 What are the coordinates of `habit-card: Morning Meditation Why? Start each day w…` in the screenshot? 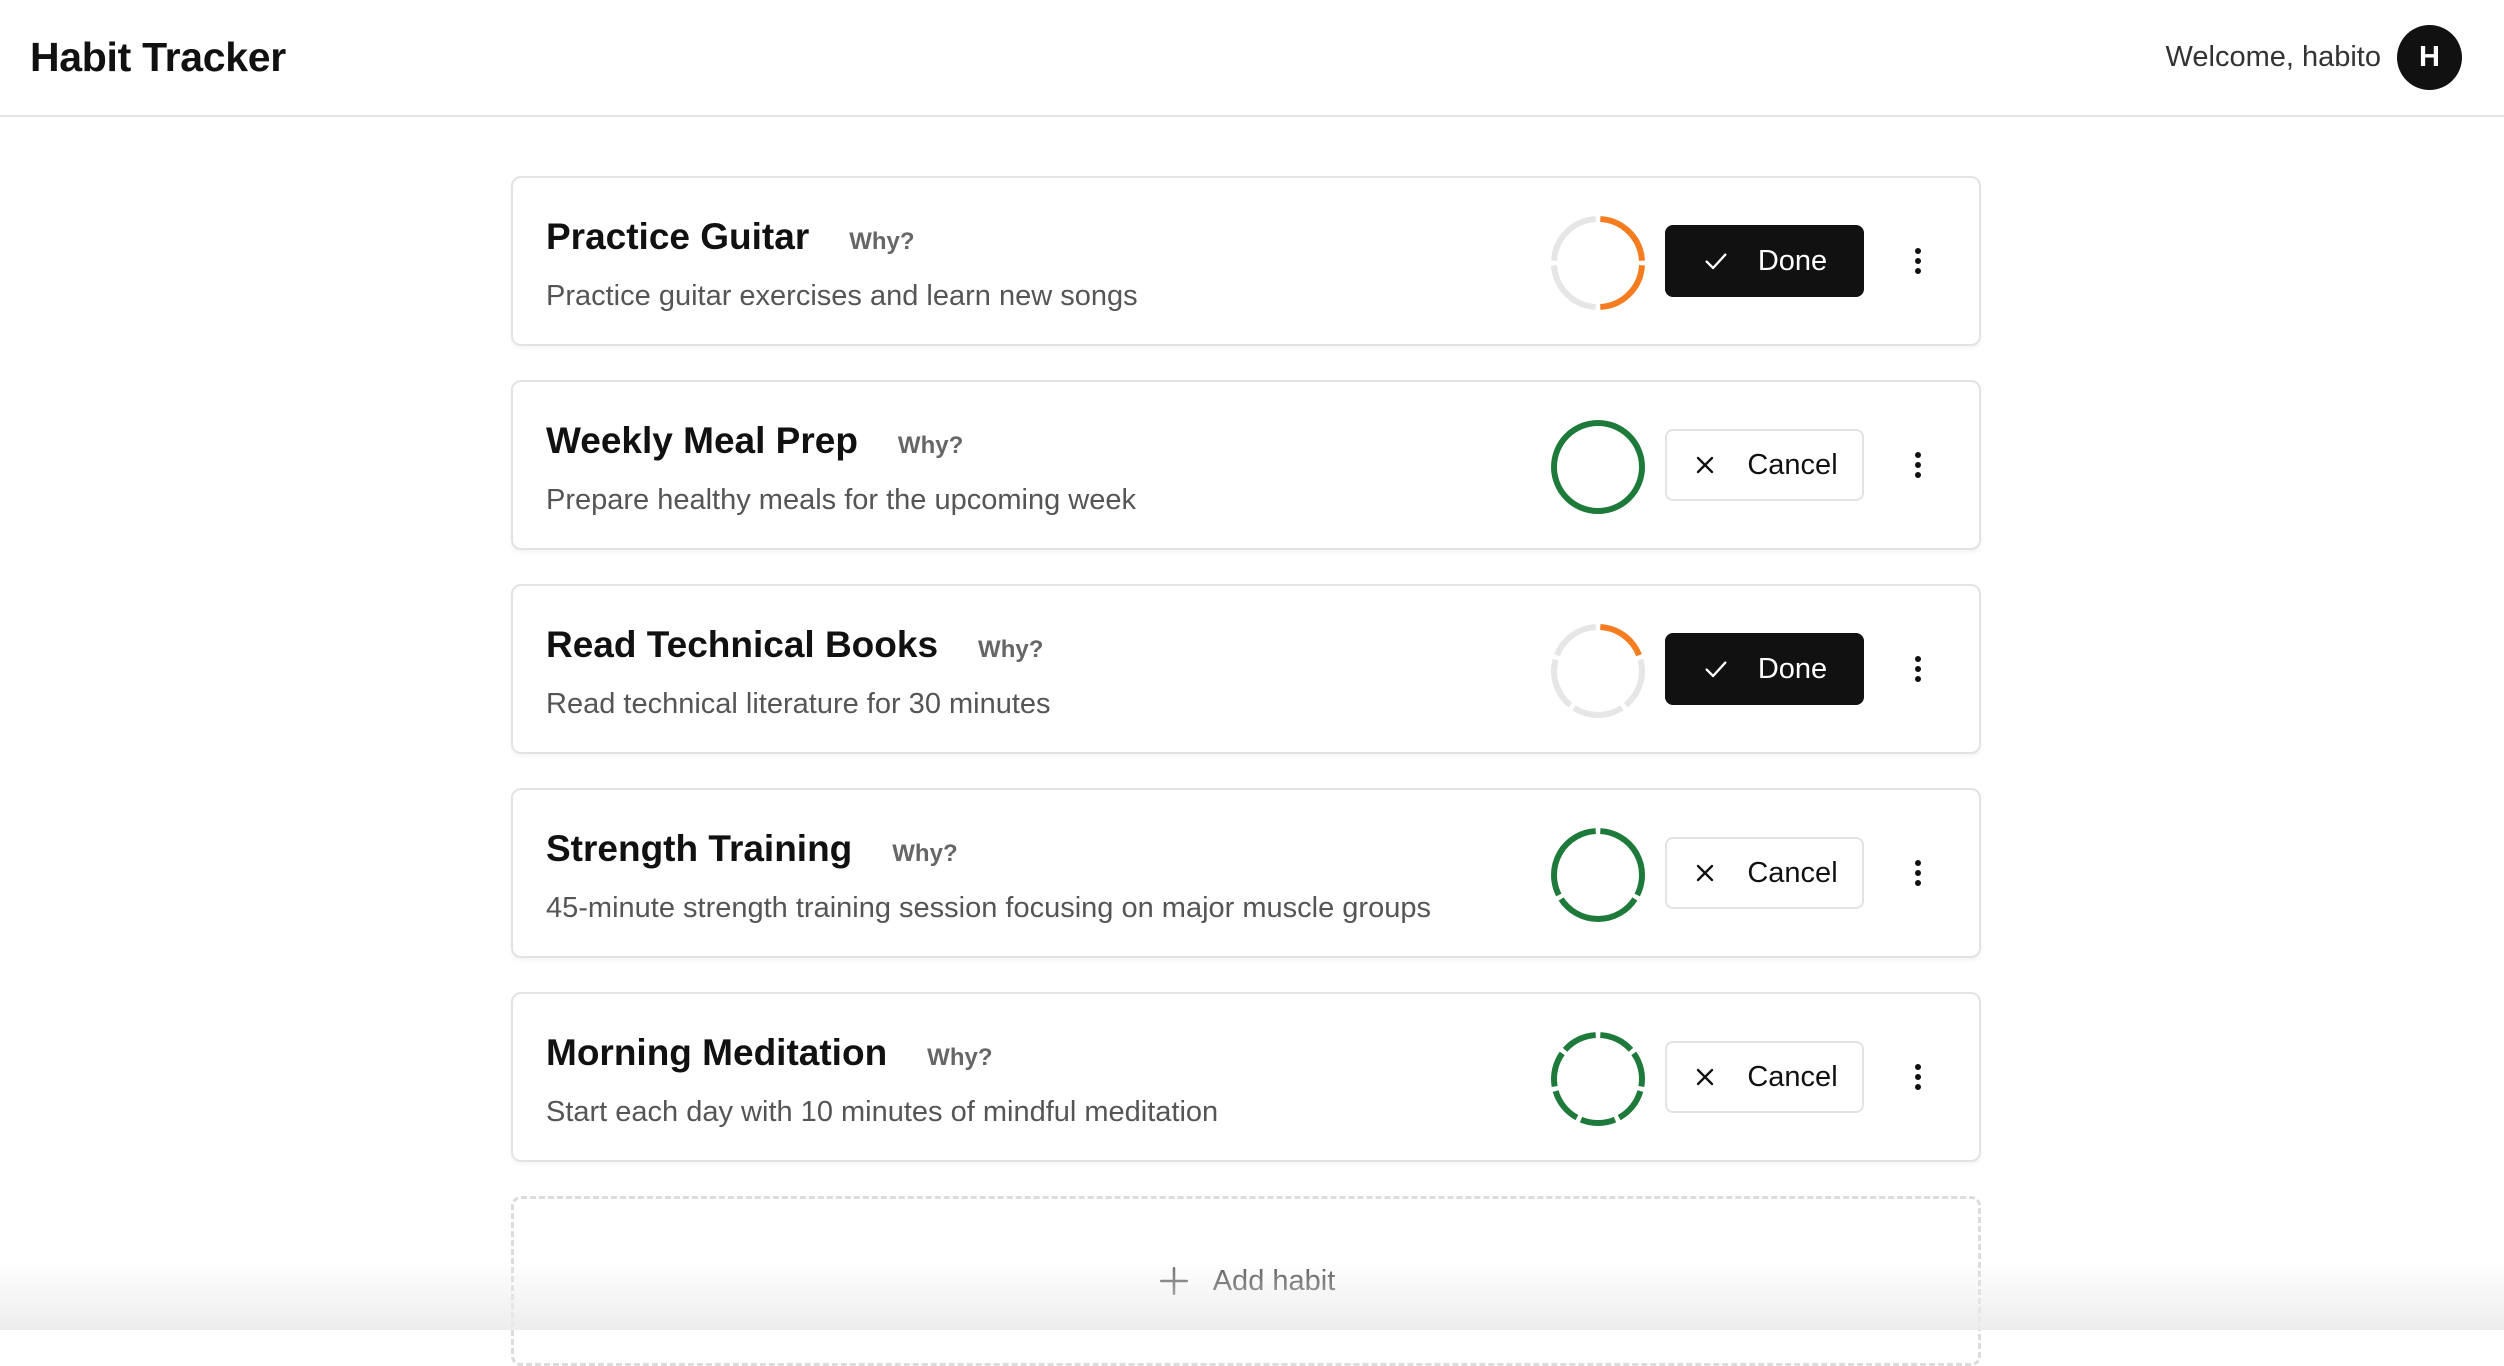 It's located at (1246, 1077).